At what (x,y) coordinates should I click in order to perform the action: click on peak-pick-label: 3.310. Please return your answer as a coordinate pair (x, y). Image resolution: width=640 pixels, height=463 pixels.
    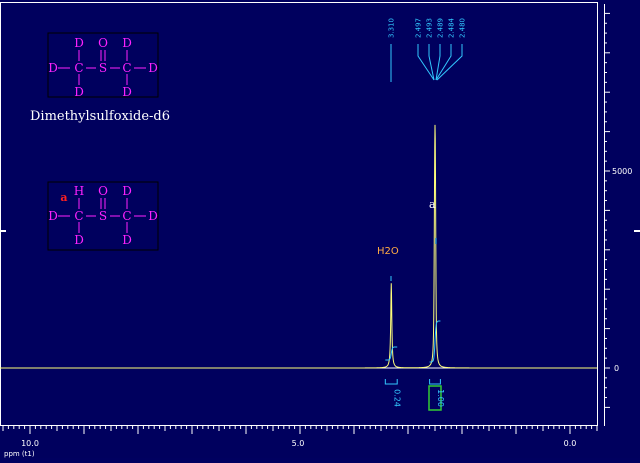
    Looking at the image, I should click on (392, 28).